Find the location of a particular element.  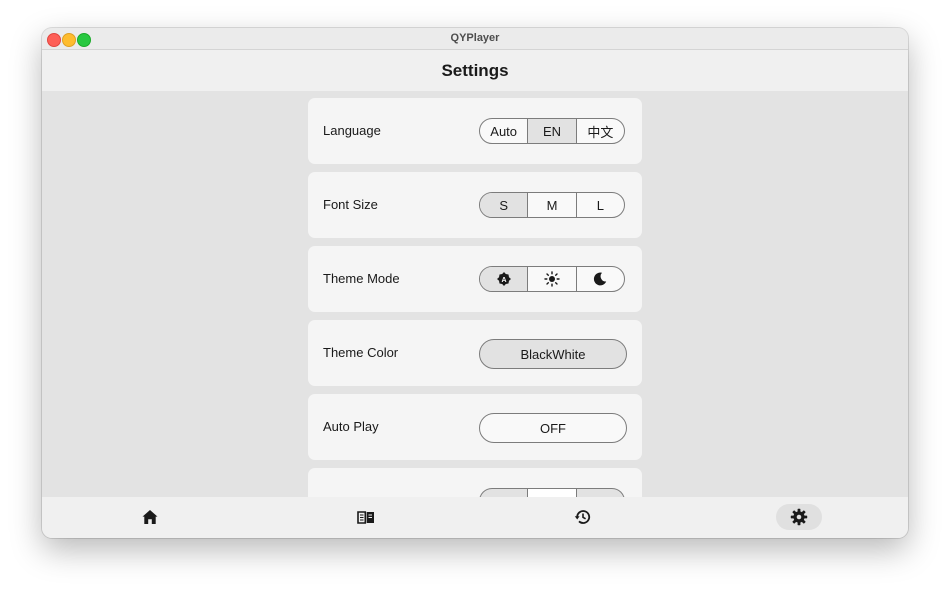

window-title: QYPlayer is located at coordinates (475, 38).